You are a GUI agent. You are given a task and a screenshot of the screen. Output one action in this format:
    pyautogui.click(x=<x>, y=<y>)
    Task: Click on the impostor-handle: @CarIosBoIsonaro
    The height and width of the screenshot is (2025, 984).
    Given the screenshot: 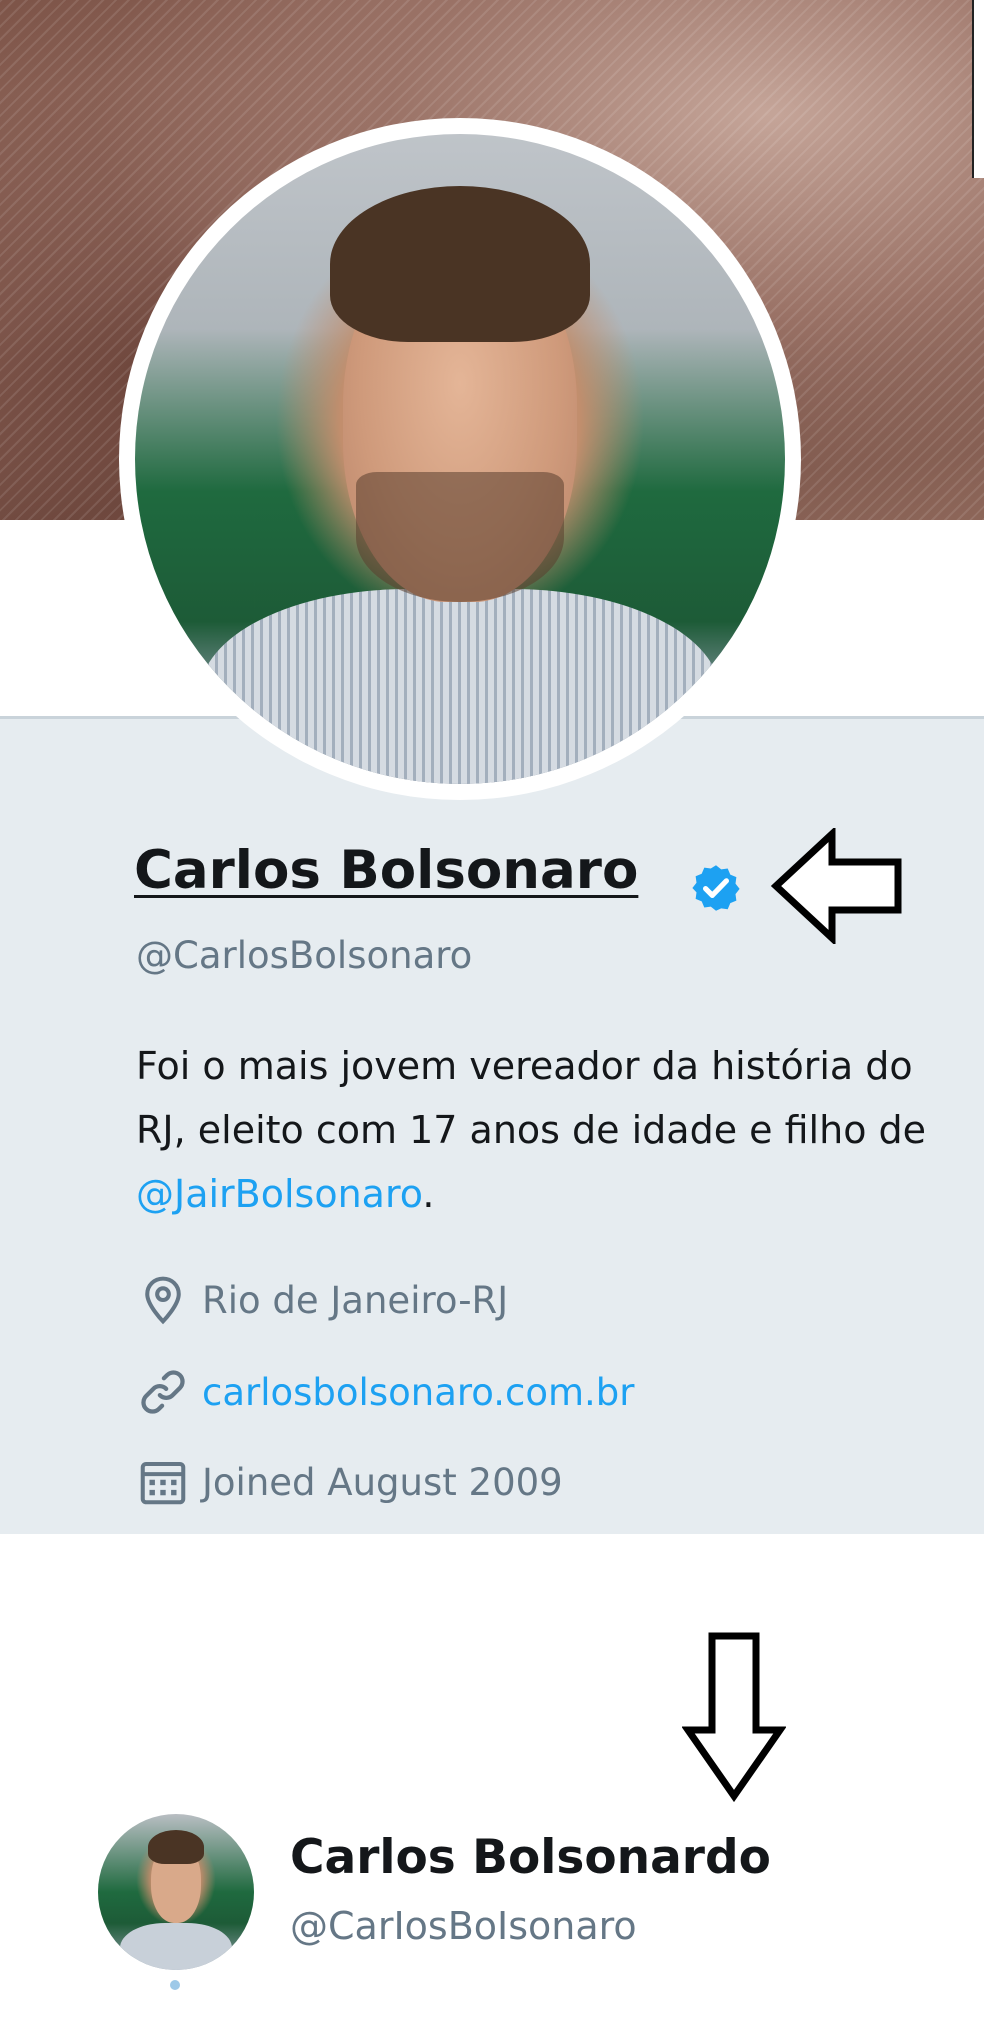 What is the action you would take?
    pyautogui.click(x=463, y=1926)
    